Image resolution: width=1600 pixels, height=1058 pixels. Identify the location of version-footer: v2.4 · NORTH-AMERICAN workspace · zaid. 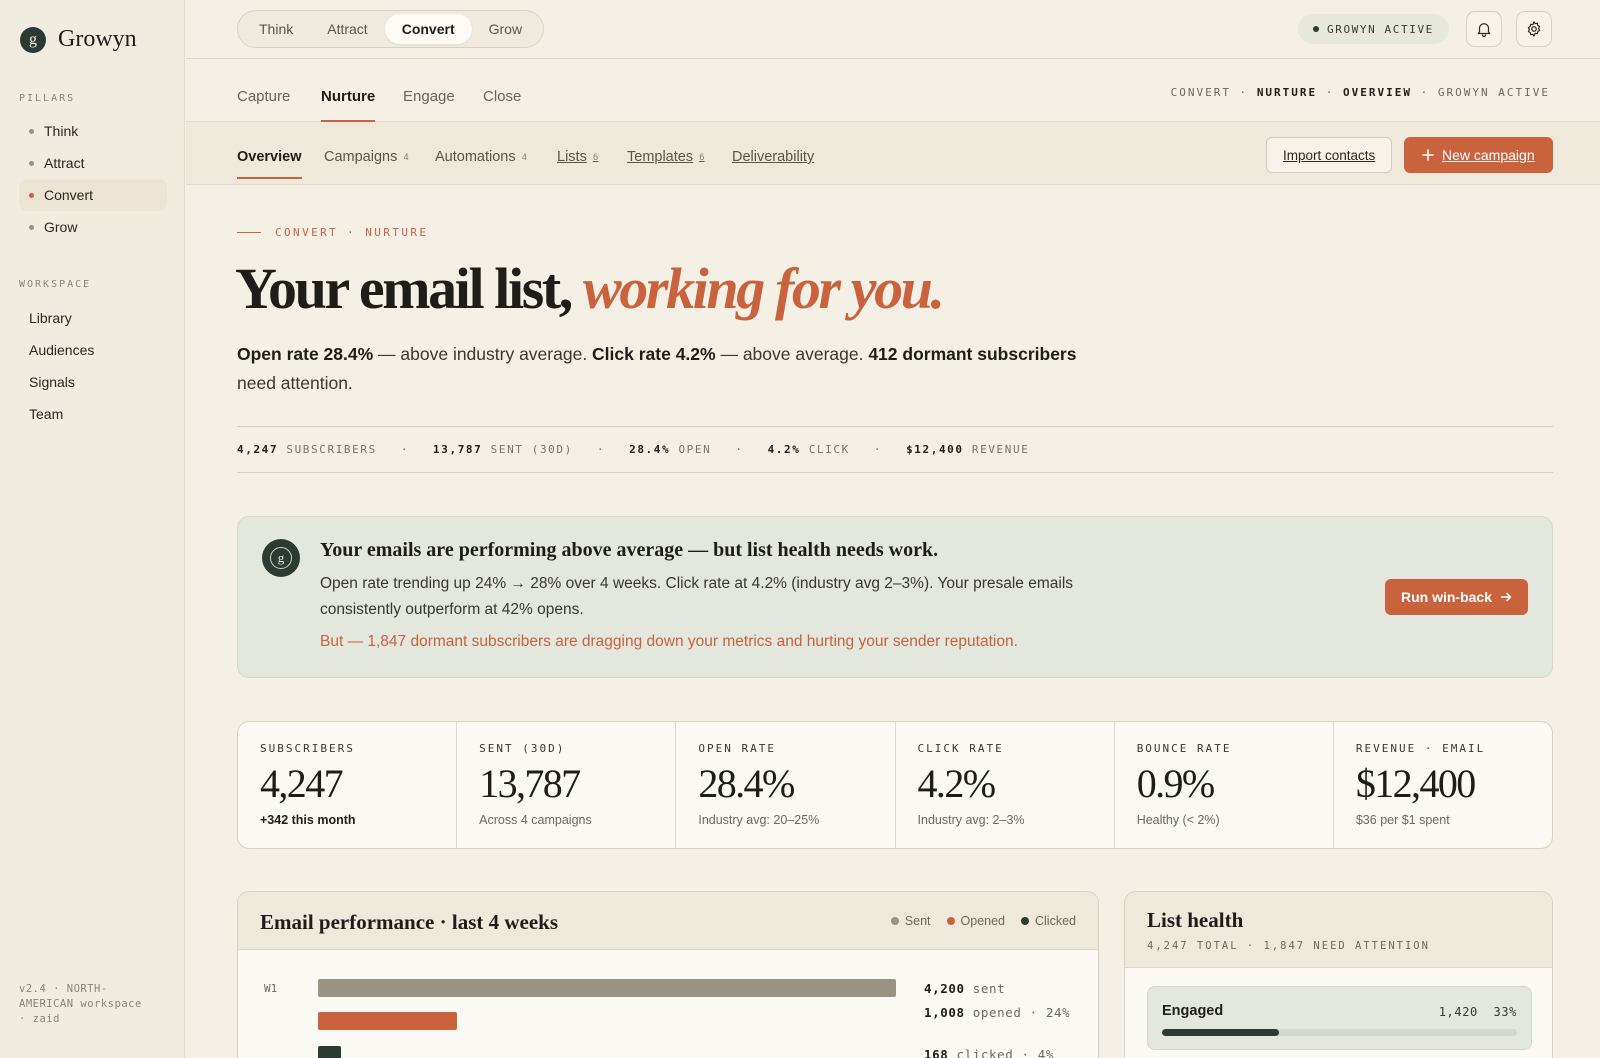
(80, 1004).